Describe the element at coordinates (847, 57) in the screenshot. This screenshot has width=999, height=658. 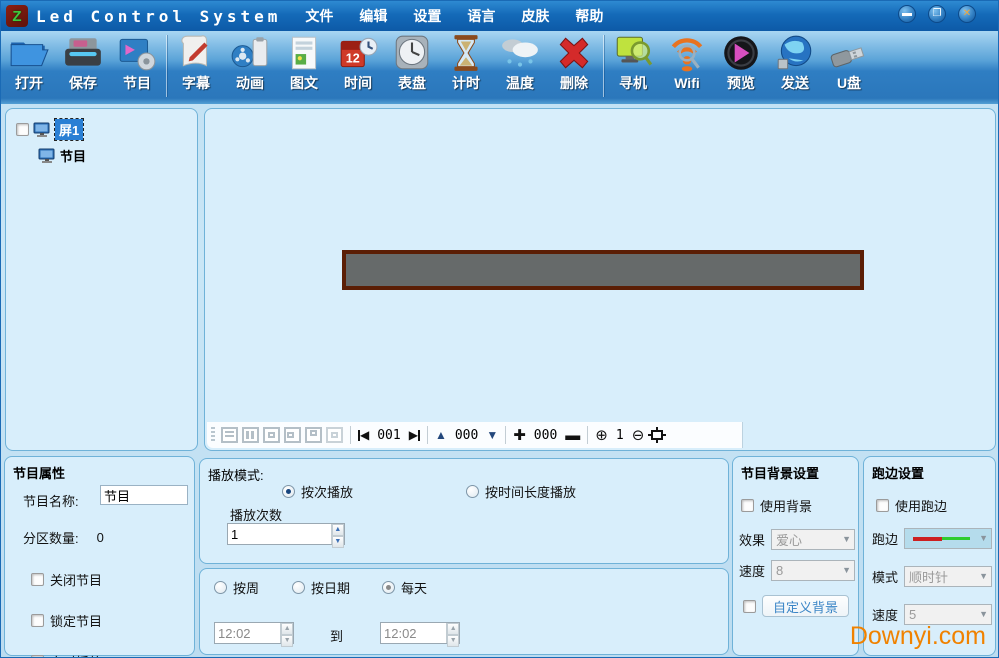
I see `usb-icon` at that location.